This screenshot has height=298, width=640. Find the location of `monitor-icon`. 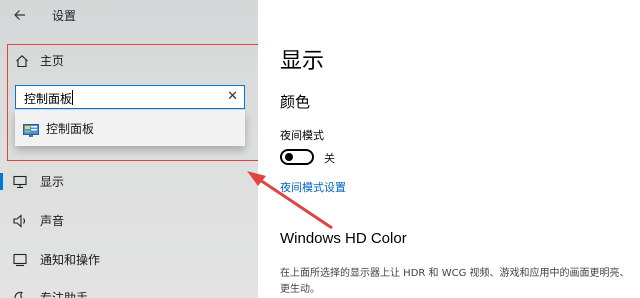

monitor-icon is located at coordinates (20, 183).